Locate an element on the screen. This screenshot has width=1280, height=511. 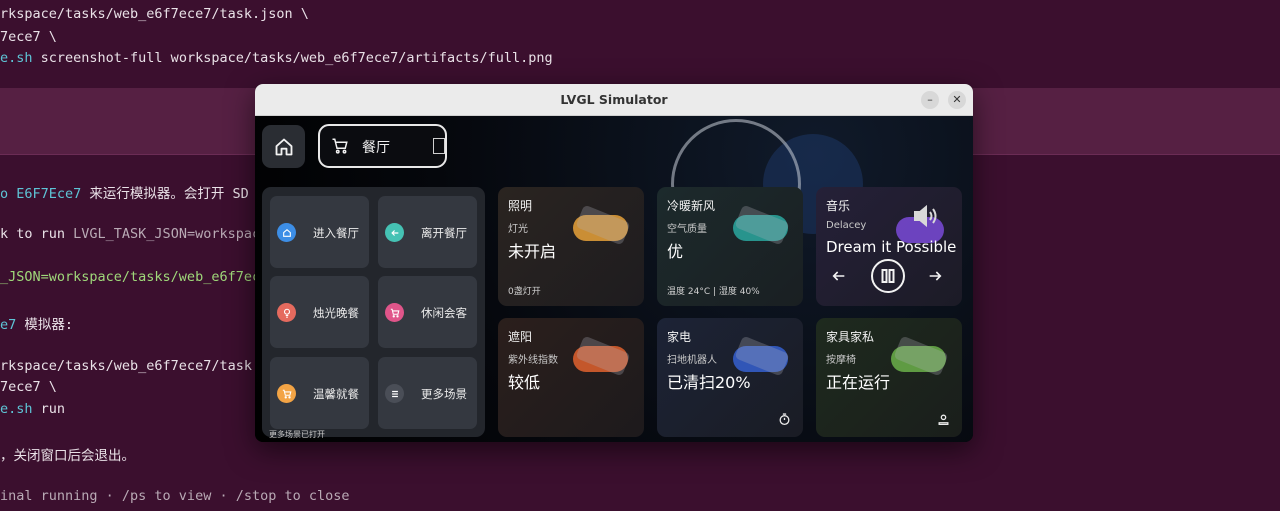
scene-button: 更多场景 is located at coordinates (427, 393).